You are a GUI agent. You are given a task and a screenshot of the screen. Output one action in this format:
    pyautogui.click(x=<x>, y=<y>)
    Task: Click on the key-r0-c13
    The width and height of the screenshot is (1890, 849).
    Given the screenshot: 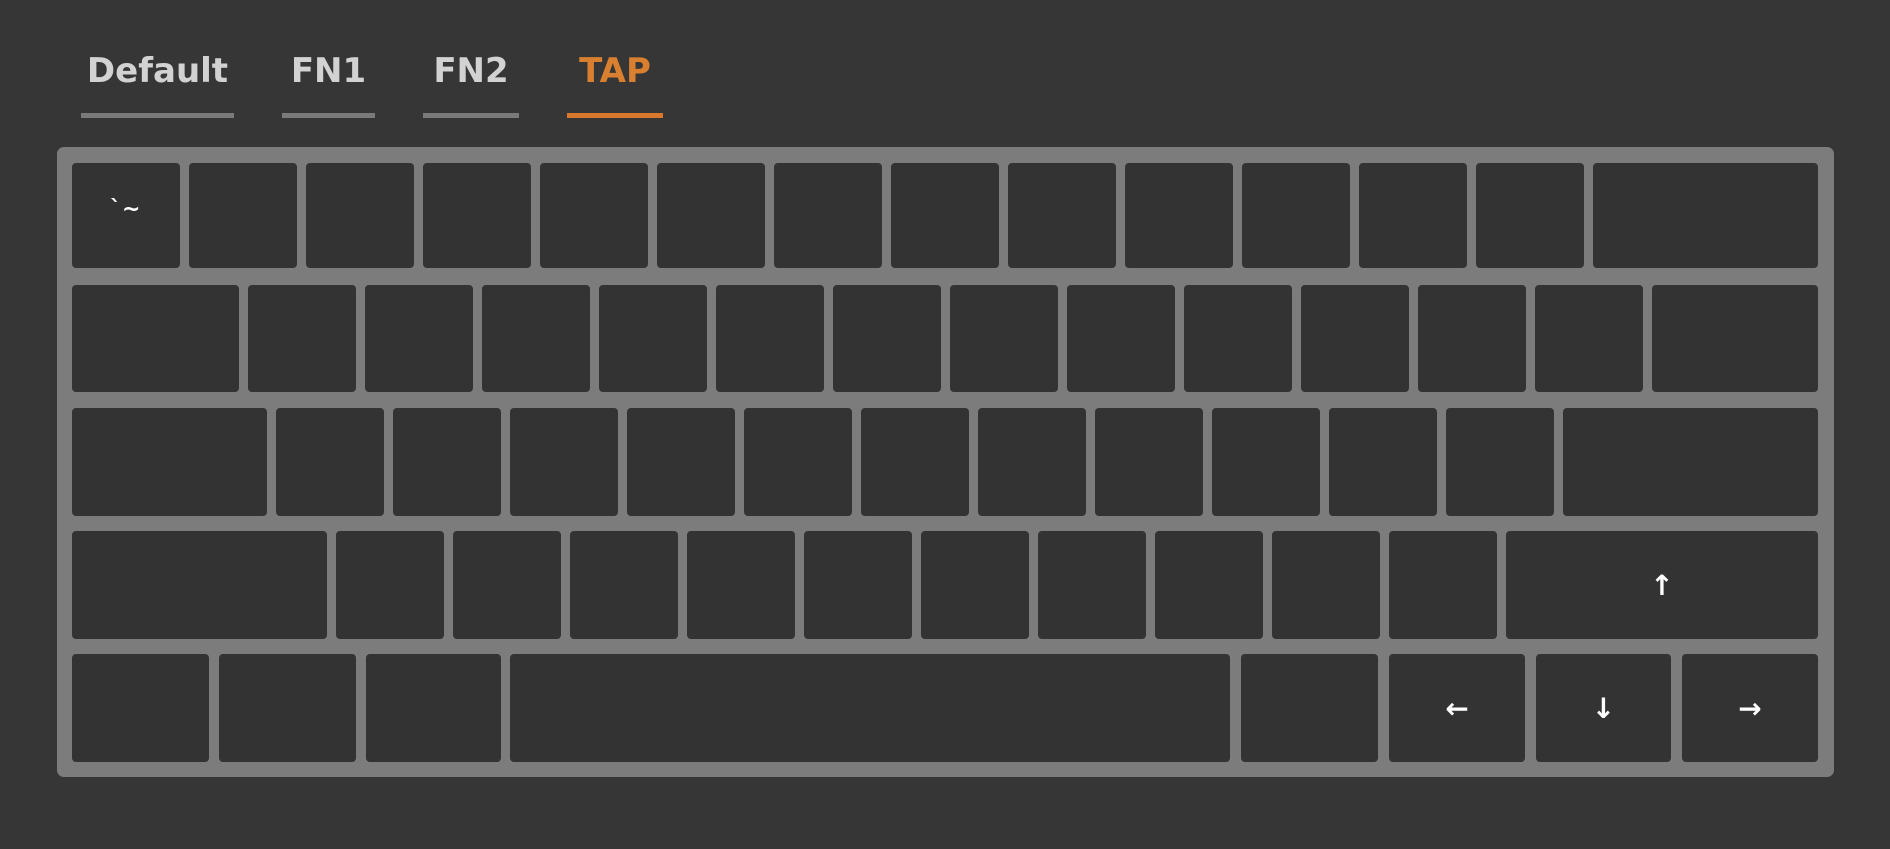 What is the action you would take?
    pyautogui.click(x=1705, y=215)
    